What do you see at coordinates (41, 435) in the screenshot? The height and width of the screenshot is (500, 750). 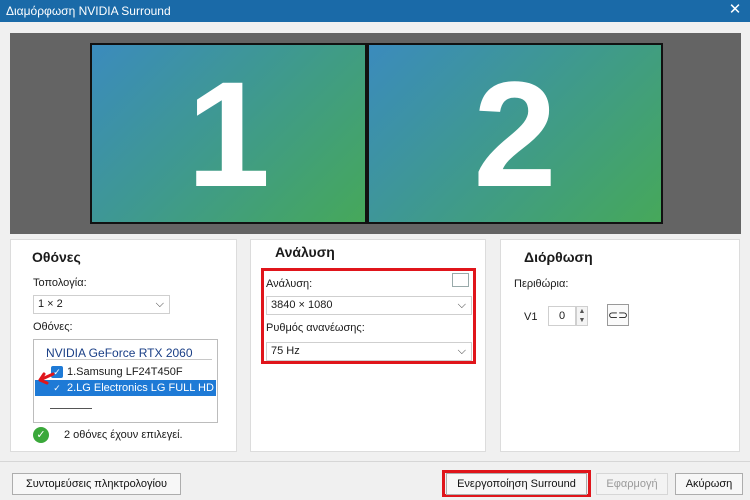 I see `check-circle-icon: ✓` at bounding box center [41, 435].